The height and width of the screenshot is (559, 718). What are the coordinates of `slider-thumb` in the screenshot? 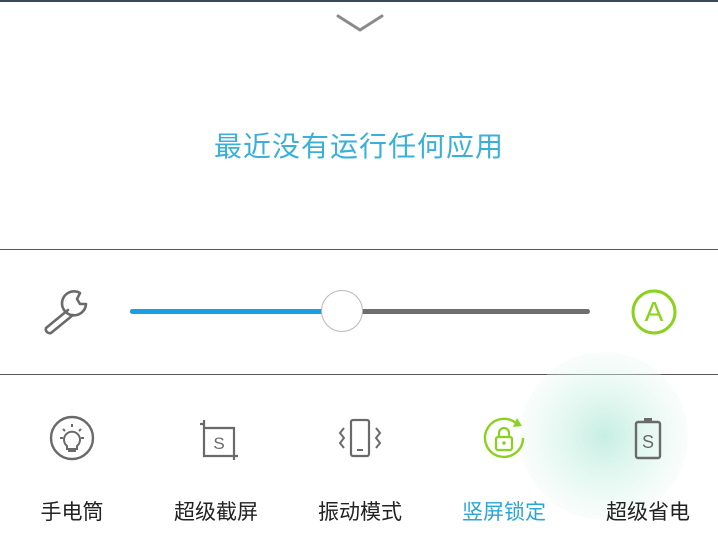 It's located at (342, 311).